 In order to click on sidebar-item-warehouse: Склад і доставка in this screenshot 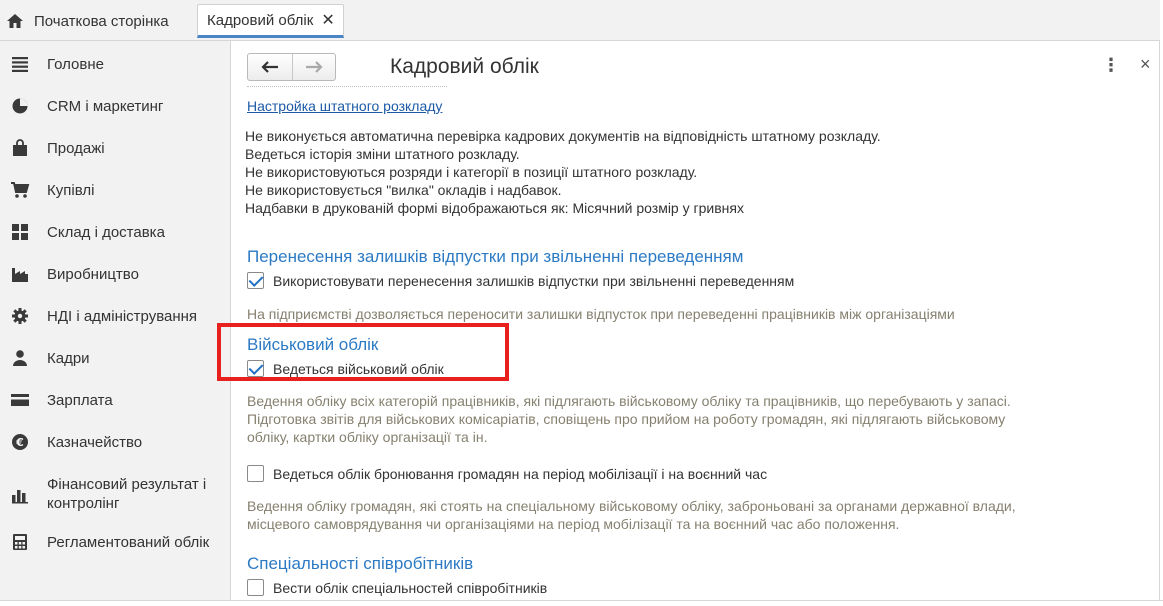, I will do `click(115, 232)`.